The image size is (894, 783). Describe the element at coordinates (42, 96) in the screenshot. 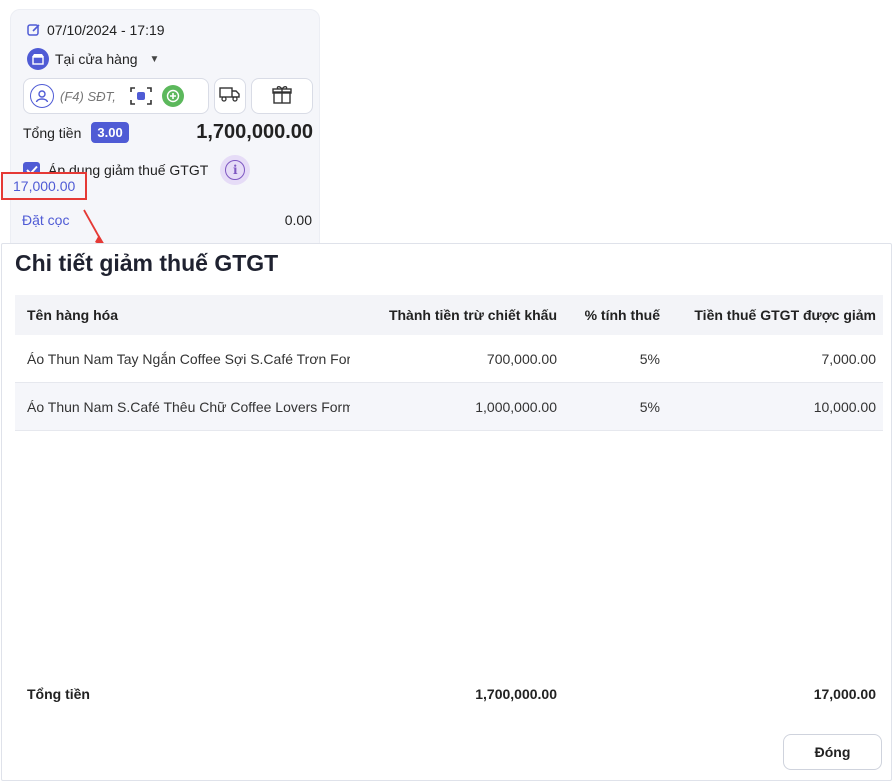

I see `user-icon` at that location.